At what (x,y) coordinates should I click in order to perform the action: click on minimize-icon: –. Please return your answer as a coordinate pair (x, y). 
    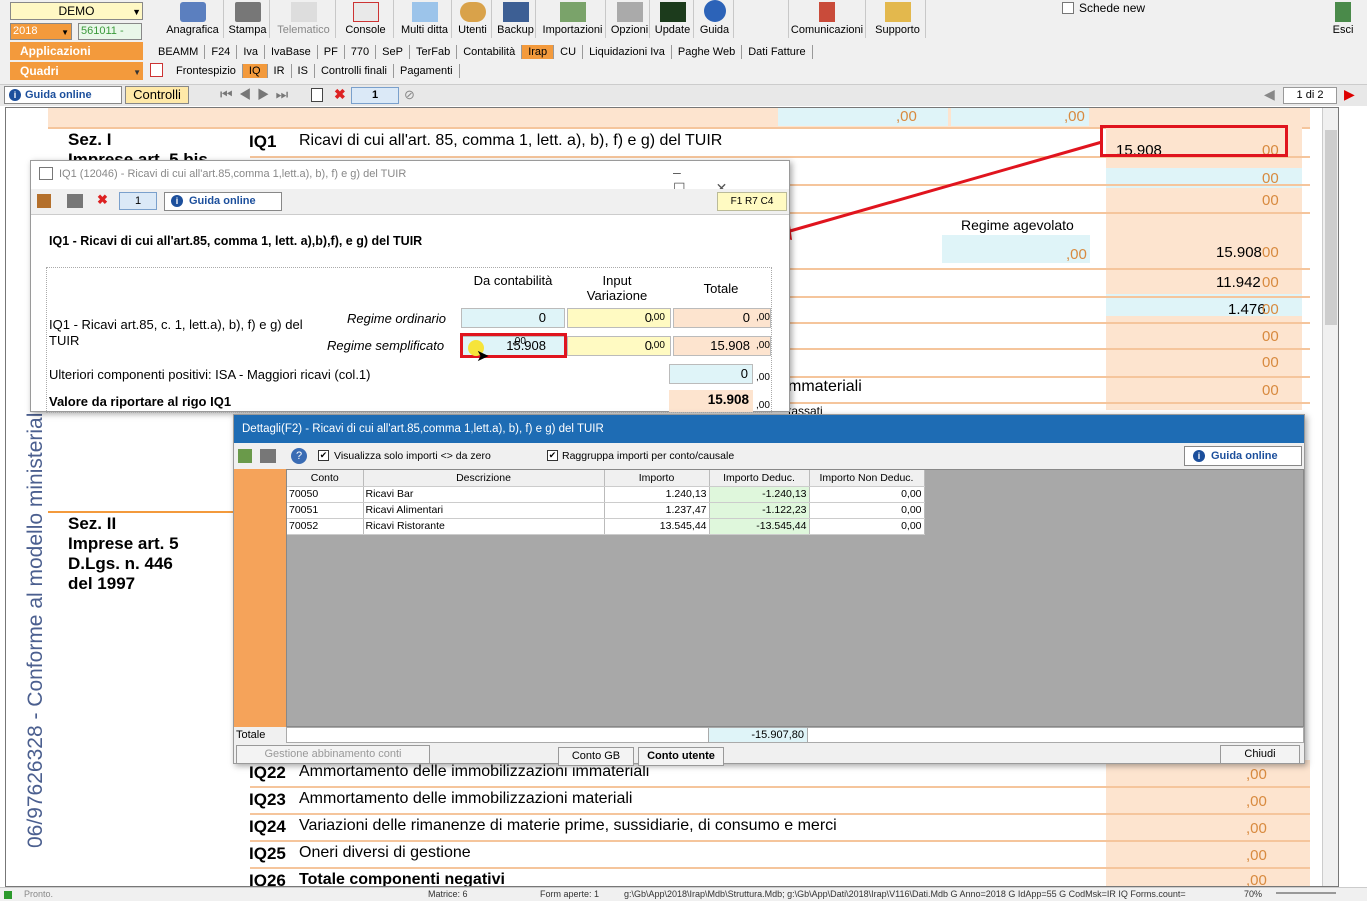
    Looking at the image, I should click on (692, 172).